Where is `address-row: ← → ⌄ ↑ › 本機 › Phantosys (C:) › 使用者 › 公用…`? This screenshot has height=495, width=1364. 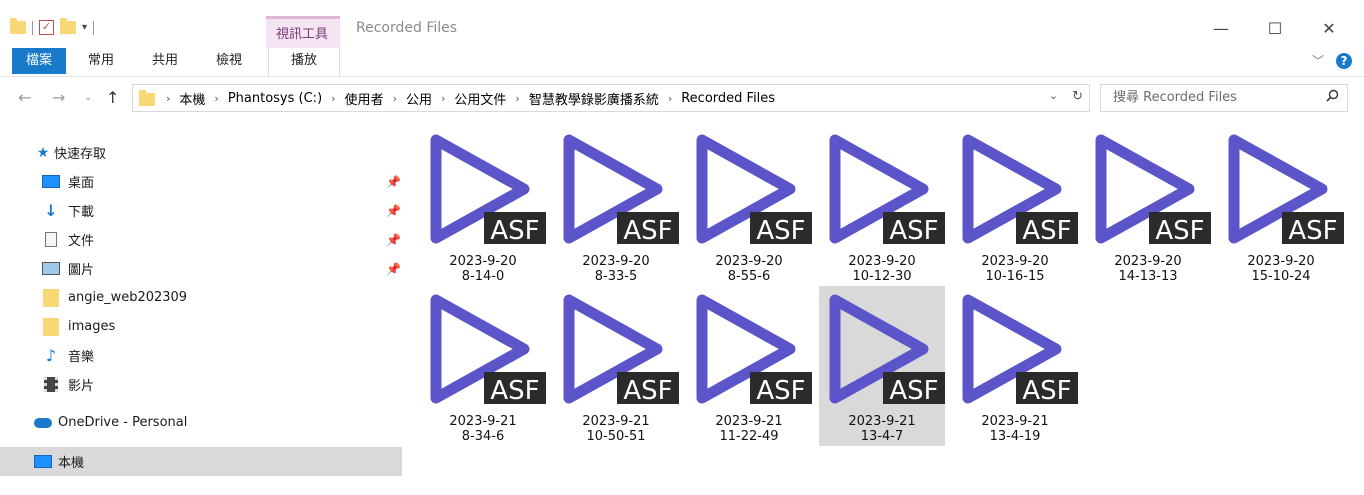
address-row: ← → ⌄ ↑ › 本機 › Phantosys (C:) › 使用者 › 公用… is located at coordinates (682, 99).